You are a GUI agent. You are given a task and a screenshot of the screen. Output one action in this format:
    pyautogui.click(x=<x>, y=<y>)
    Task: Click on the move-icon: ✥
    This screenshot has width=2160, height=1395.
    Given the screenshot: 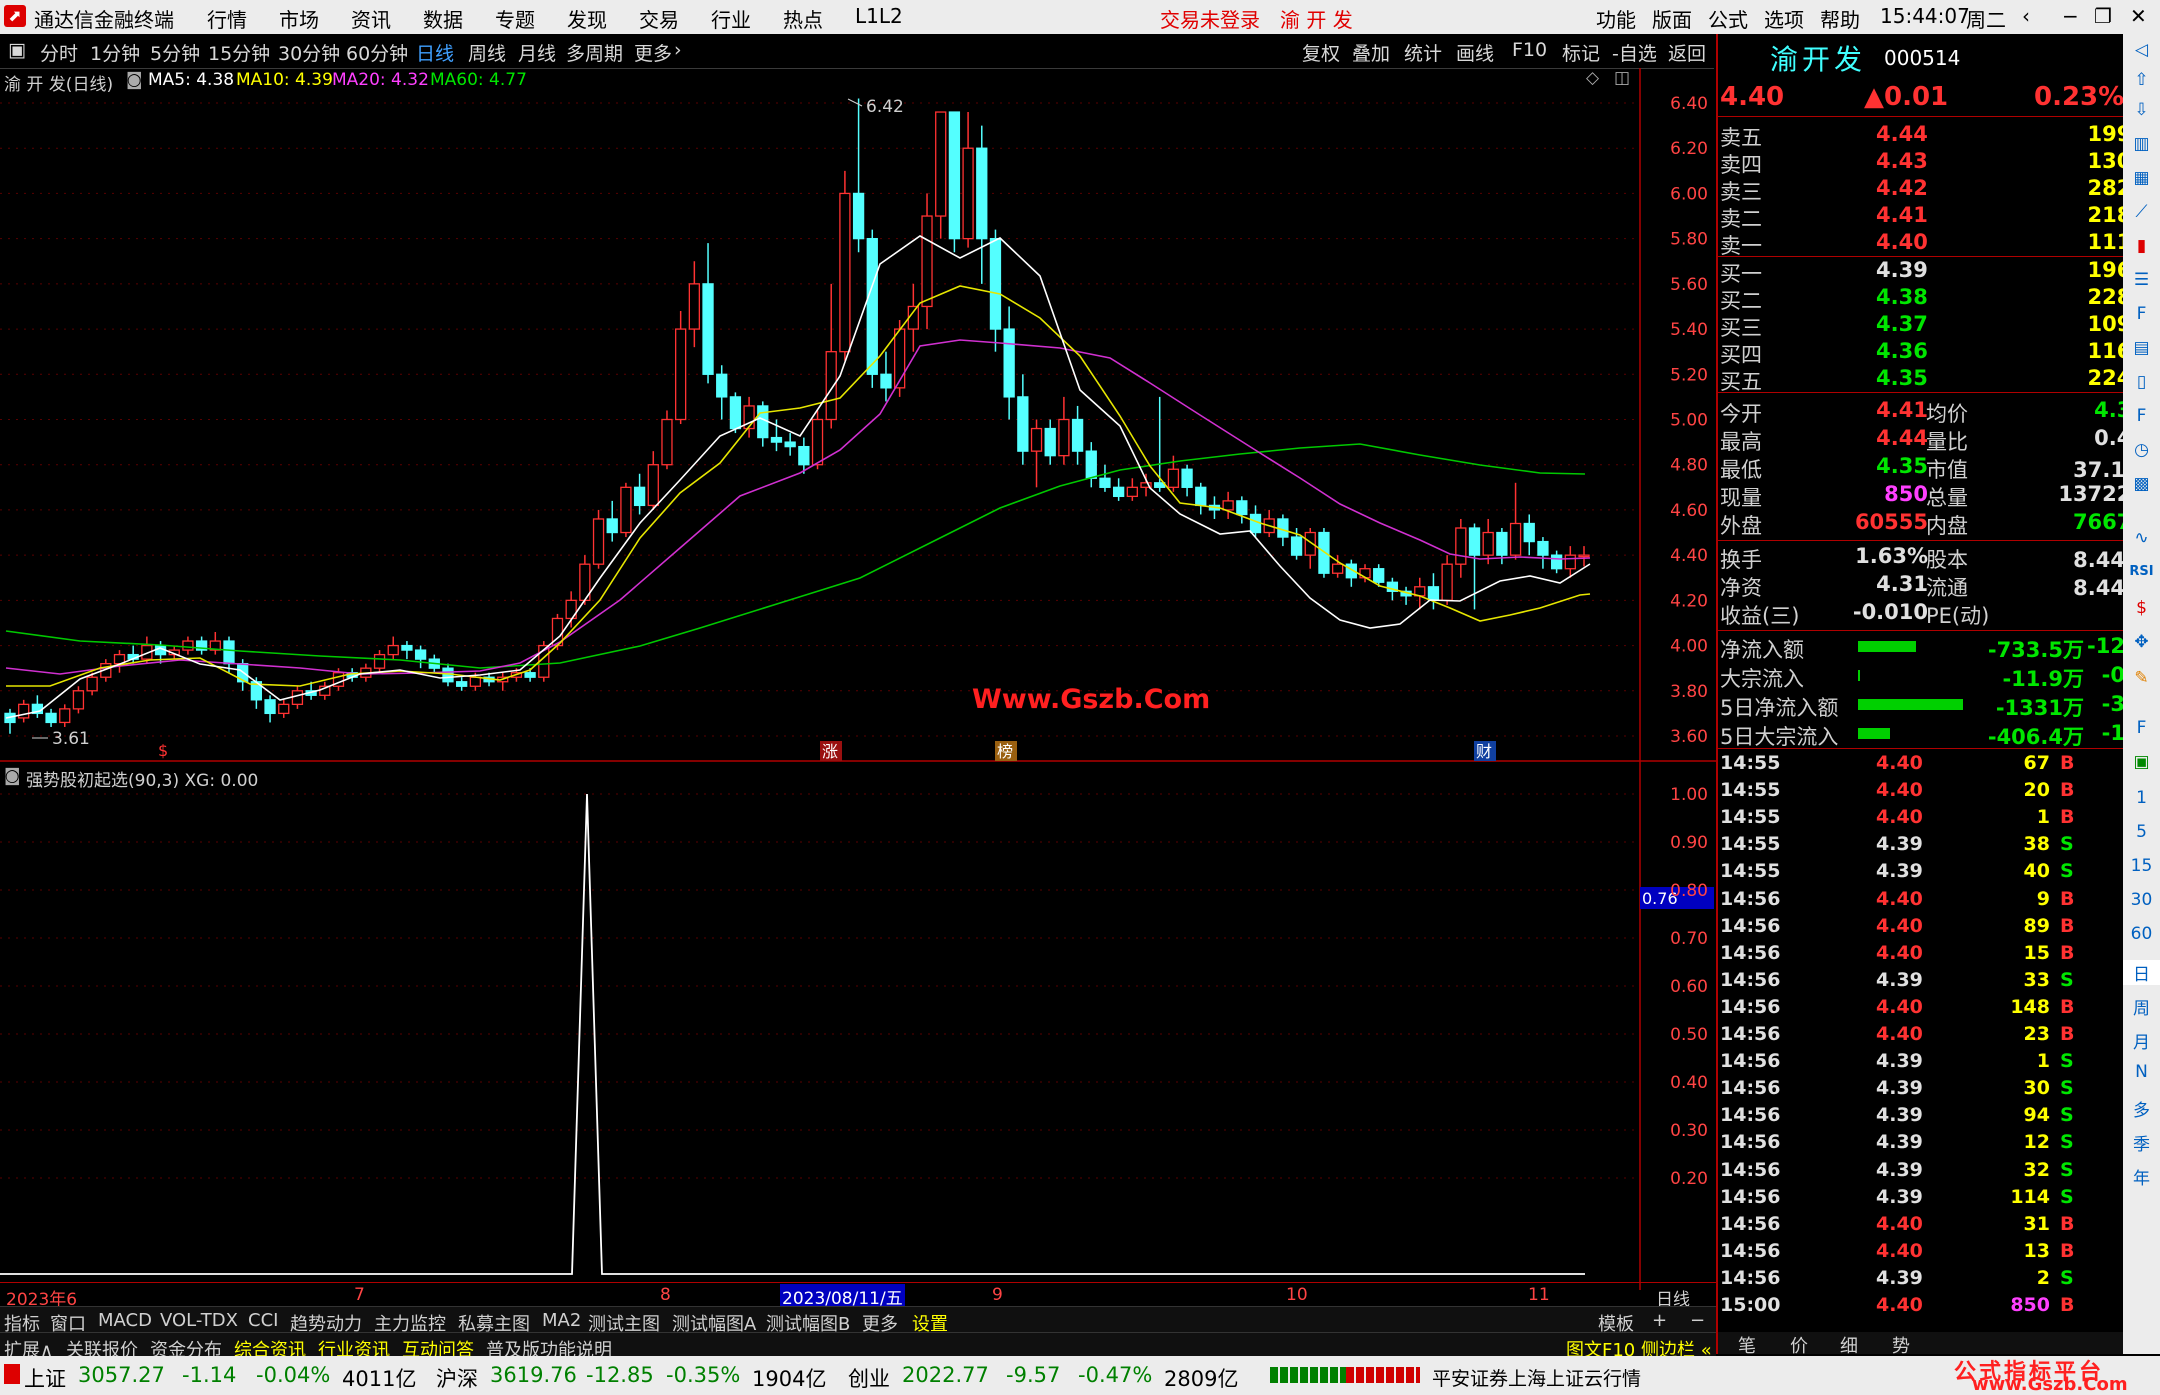 What is the action you would take?
    pyautogui.click(x=2141, y=642)
    